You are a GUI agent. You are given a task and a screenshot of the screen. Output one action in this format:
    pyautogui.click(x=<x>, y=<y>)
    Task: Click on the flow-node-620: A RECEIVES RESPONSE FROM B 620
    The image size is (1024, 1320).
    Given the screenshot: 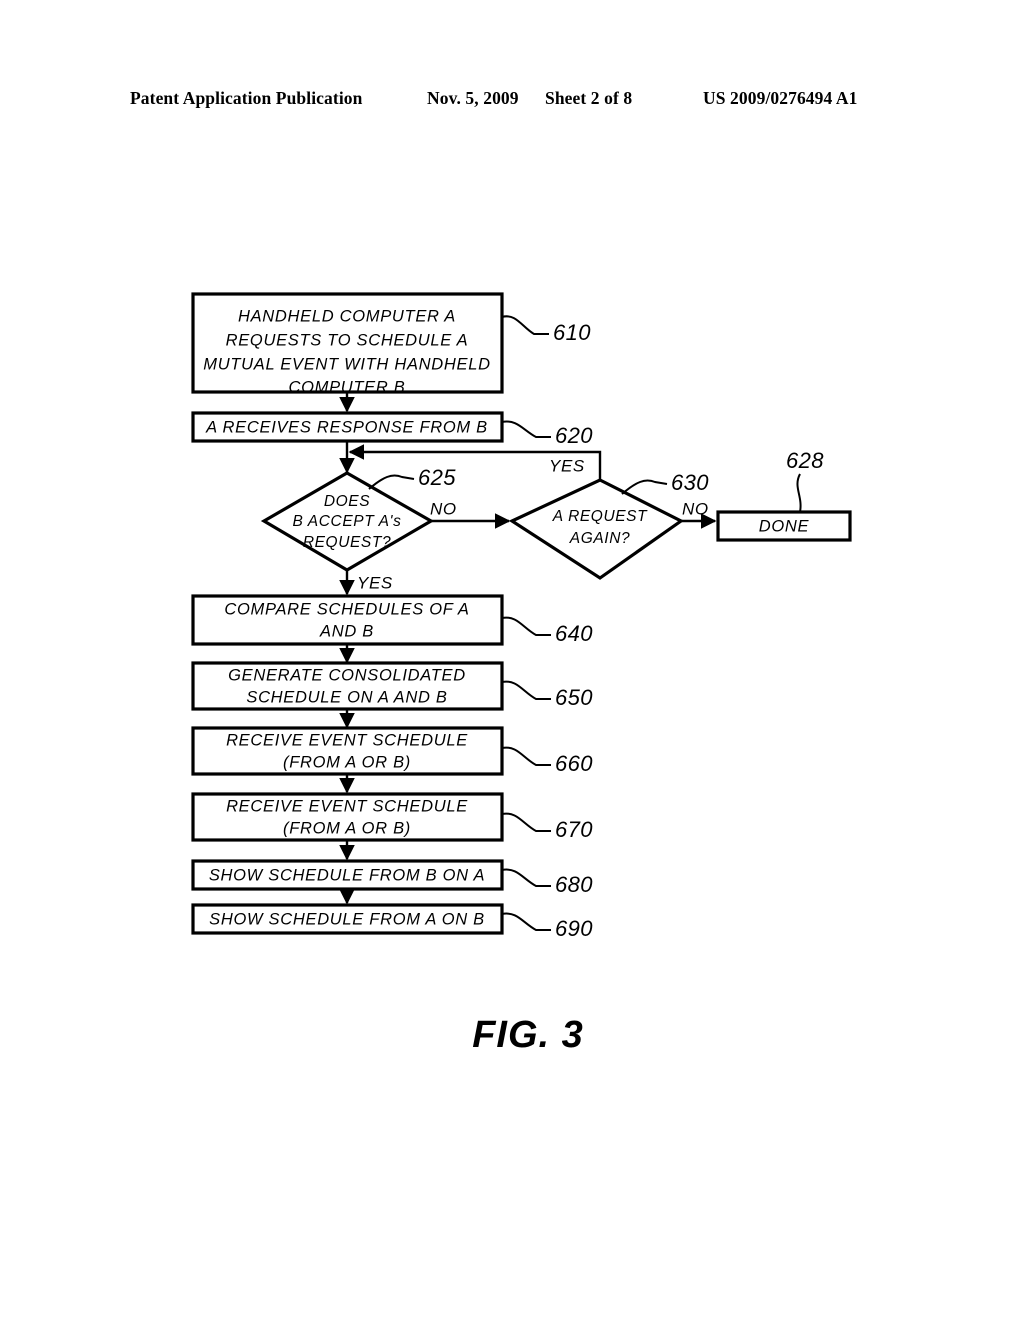 What is the action you would take?
    pyautogui.click(x=392, y=429)
    